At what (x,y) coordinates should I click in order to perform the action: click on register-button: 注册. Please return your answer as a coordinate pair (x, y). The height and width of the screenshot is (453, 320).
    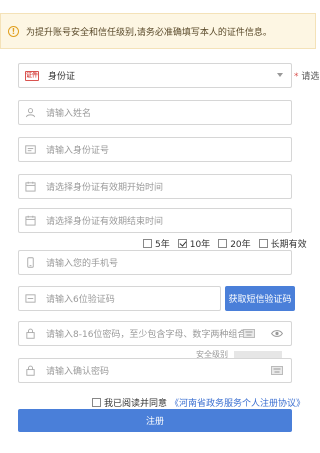
    Looking at the image, I should click on (155, 420).